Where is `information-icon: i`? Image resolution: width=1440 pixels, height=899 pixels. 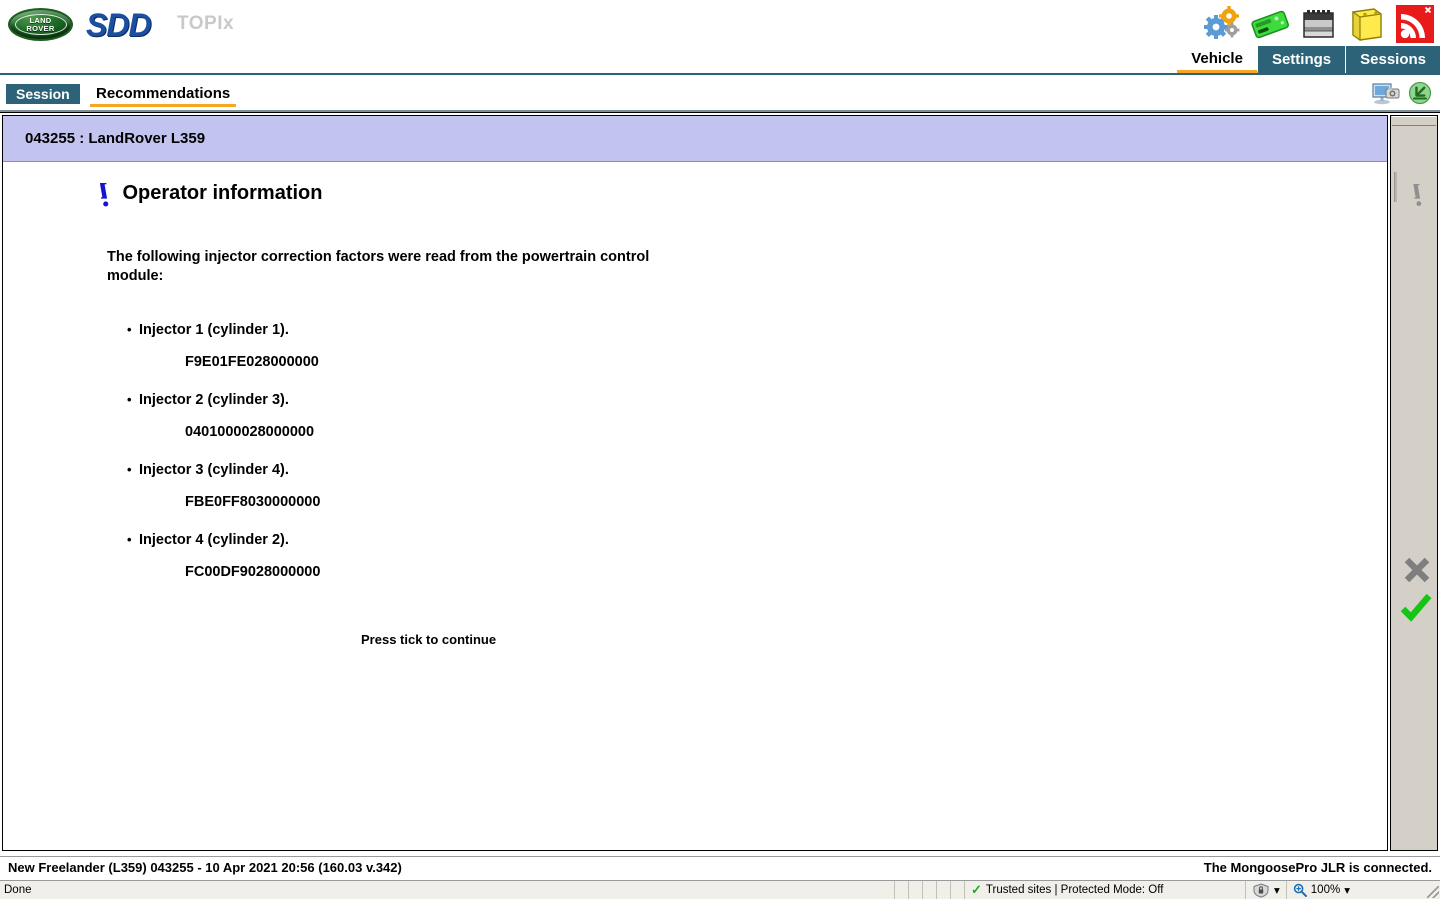
information-icon: i is located at coordinates (104, 193).